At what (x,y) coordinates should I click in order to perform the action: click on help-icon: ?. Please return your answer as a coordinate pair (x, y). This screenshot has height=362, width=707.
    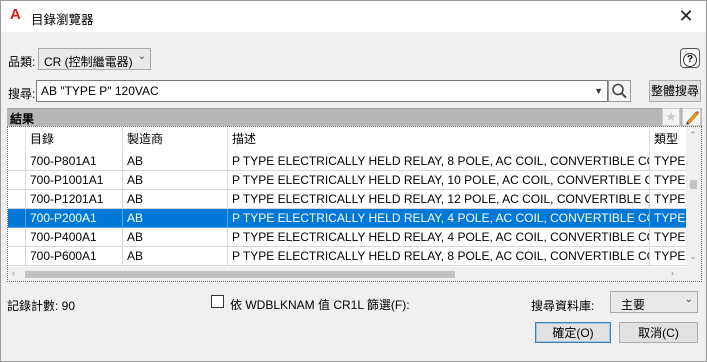
    Looking at the image, I should click on (690, 60).